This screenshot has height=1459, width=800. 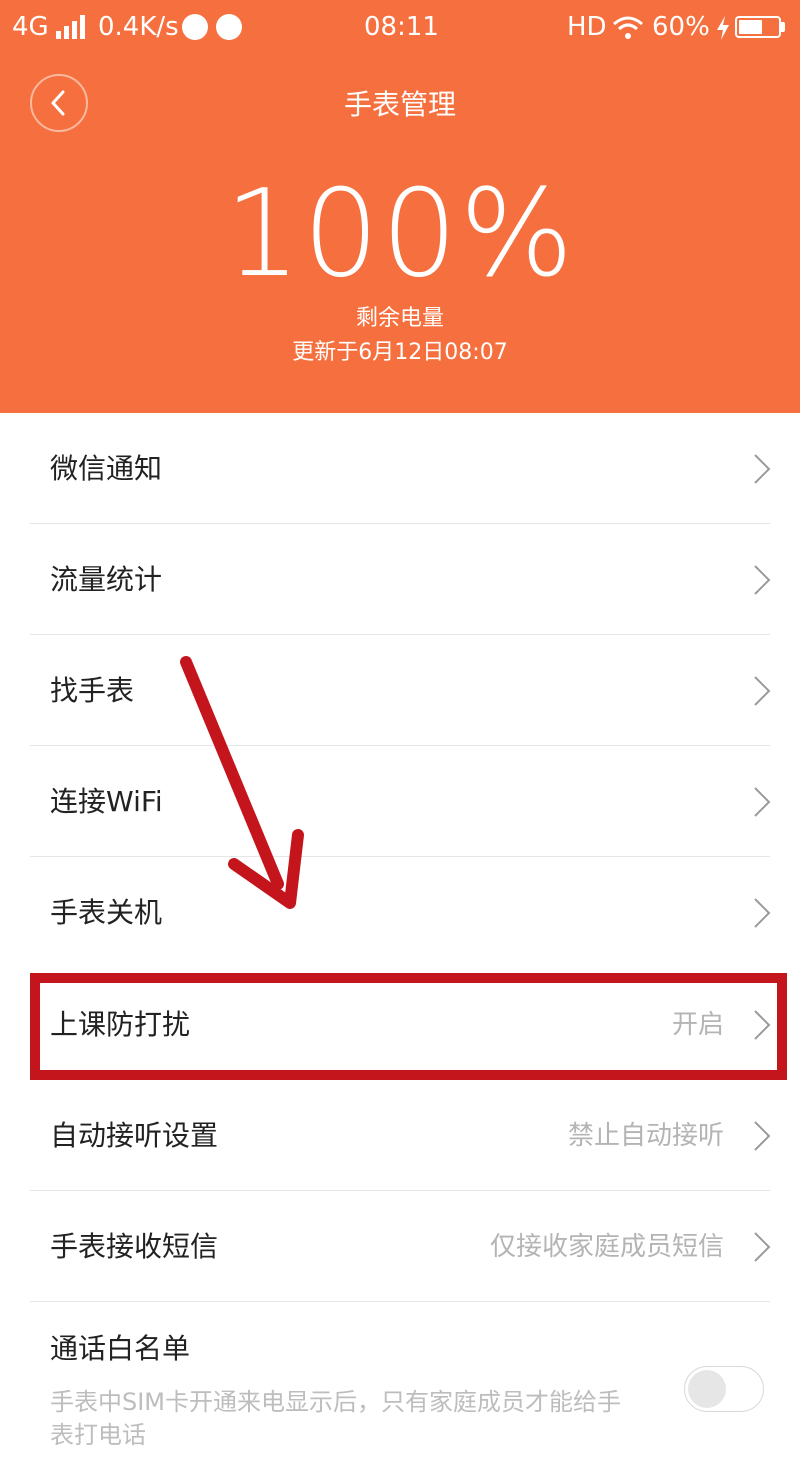 What do you see at coordinates (399, 318) in the screenshot?
I see `battery-label: 剩余电量` at bounding box center [399, 318].